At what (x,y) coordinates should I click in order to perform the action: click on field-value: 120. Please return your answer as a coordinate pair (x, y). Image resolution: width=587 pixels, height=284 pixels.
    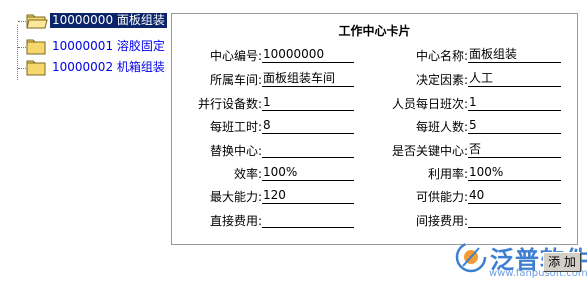
    Looking at the image, I should click on (308, 196).